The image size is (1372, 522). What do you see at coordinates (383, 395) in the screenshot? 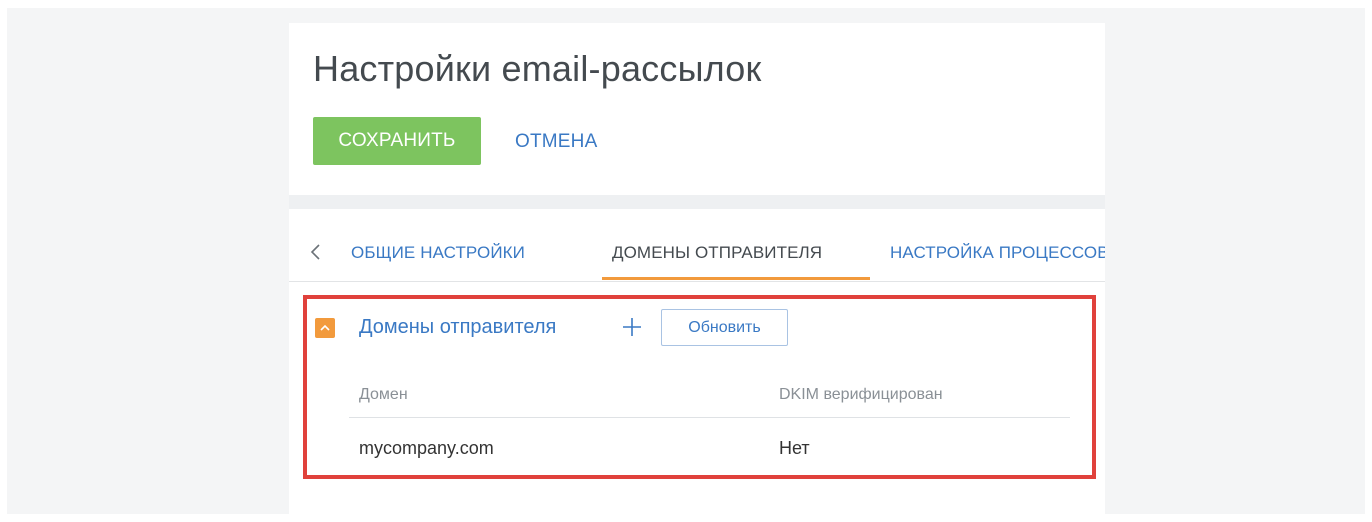
I see `column-header-domain: Домен` at bounding box center [383, 395].